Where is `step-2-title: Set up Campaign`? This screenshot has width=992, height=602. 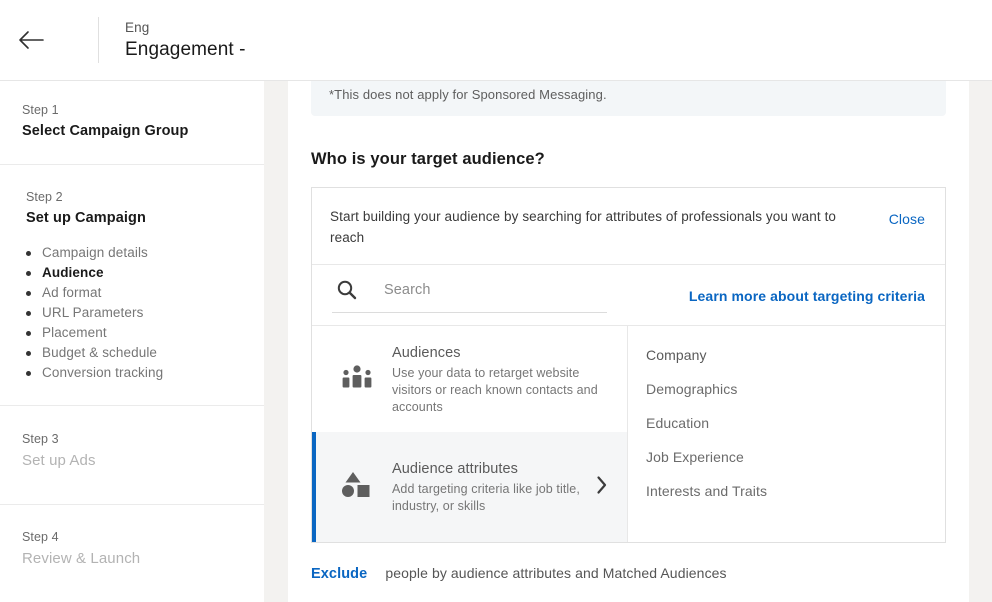
step-2-title: Set up Campaign is located at coordinates (86, 218).